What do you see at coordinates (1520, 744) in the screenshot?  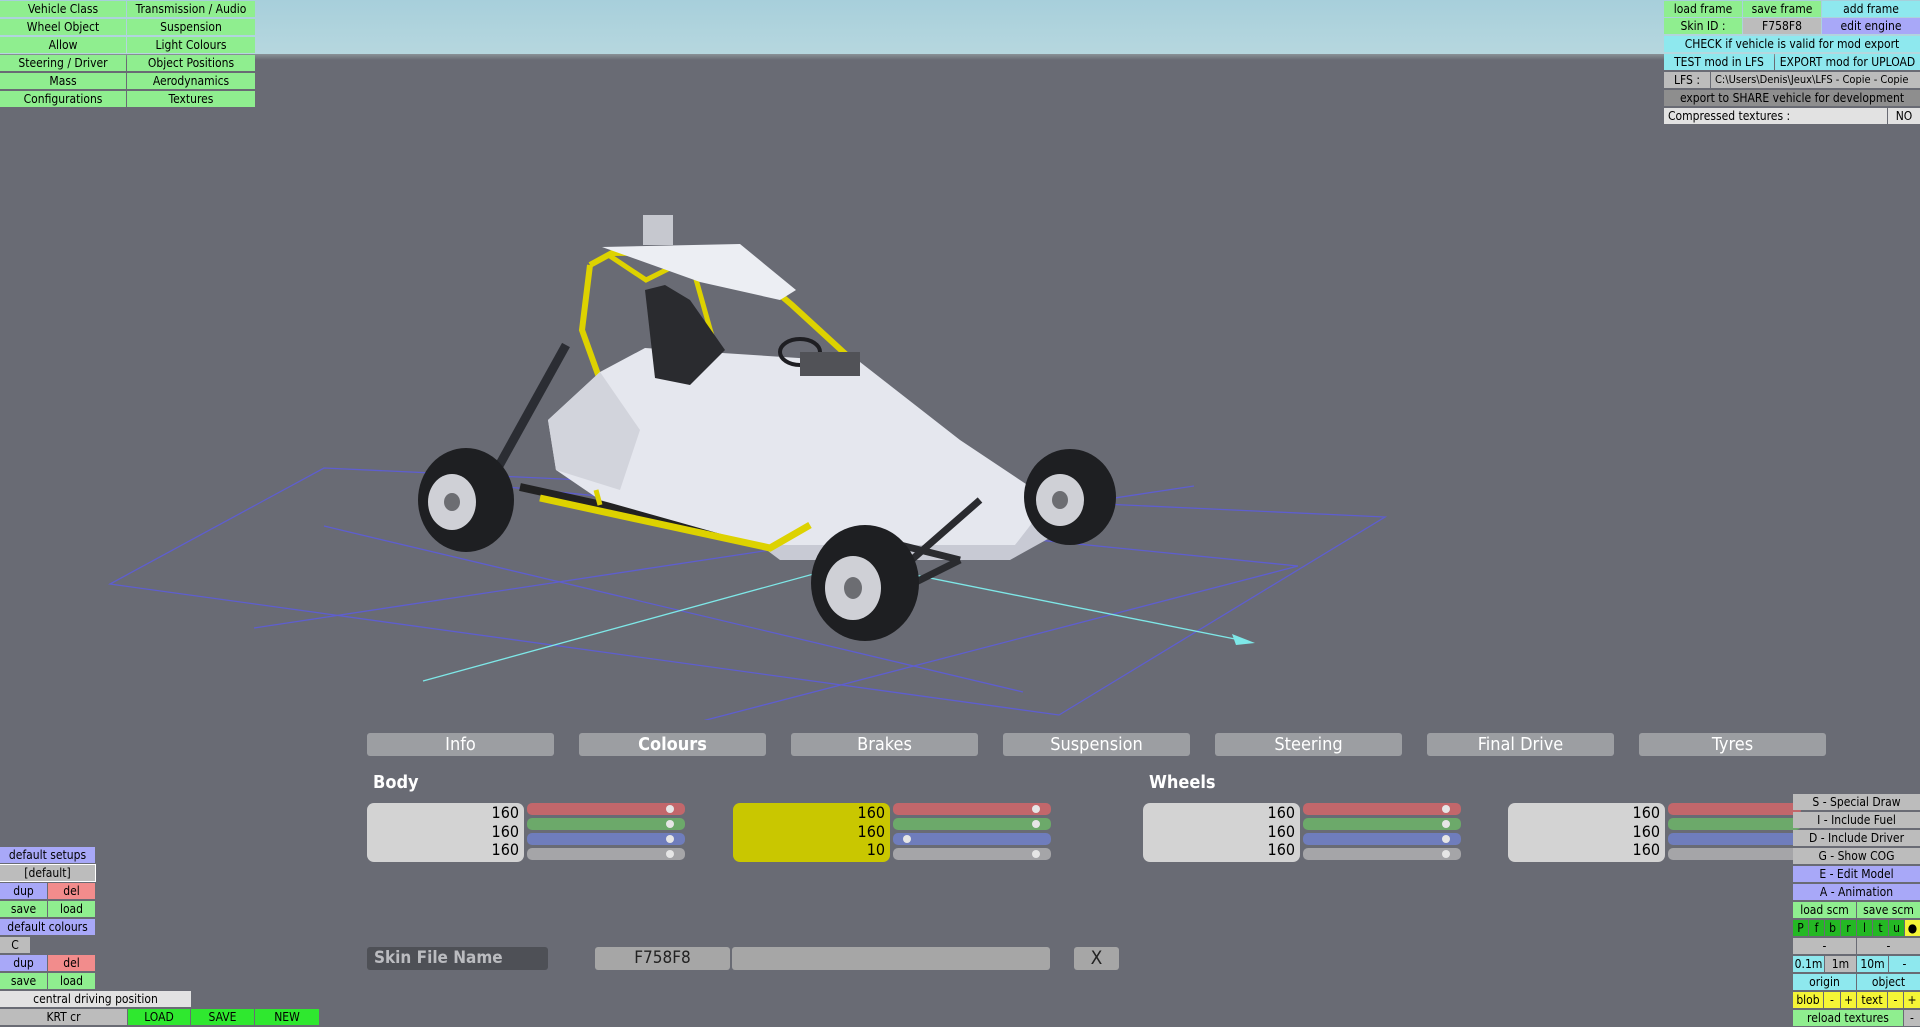 I see `tab-final-drive: Final Drive` at bounding box center [1520, 744].